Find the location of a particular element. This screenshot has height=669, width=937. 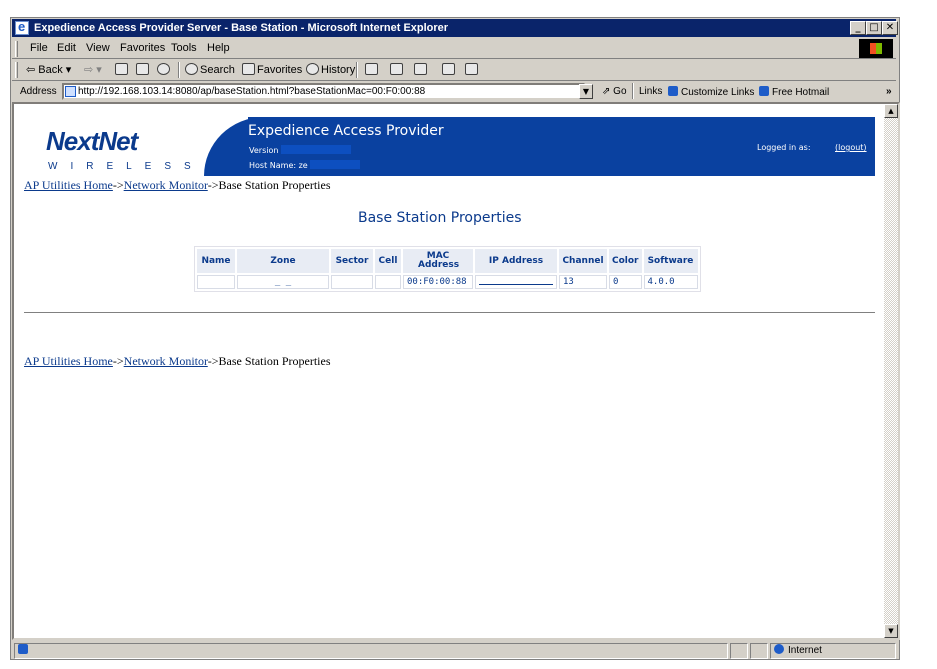

cell-name is located at coordinates (216, 282).